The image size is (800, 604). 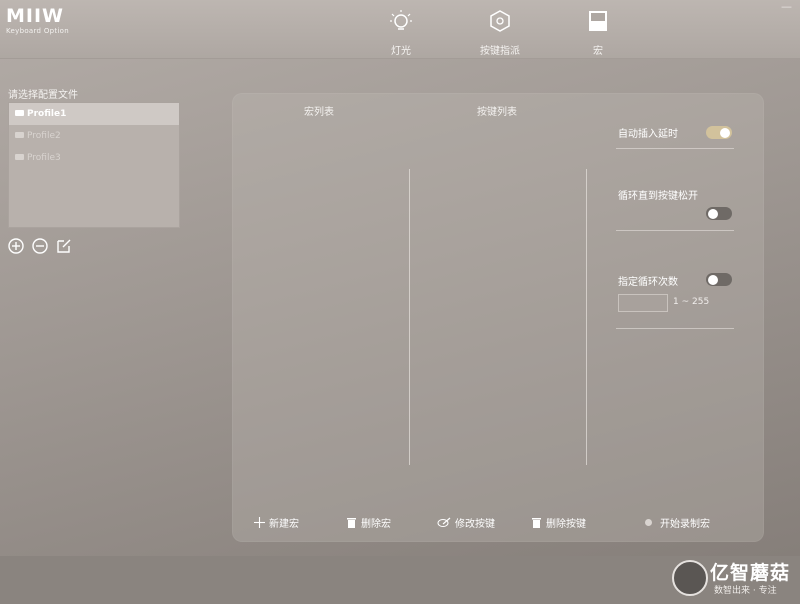 I want to click on profile-item-1: Profile1, so click(x=94, y=114).